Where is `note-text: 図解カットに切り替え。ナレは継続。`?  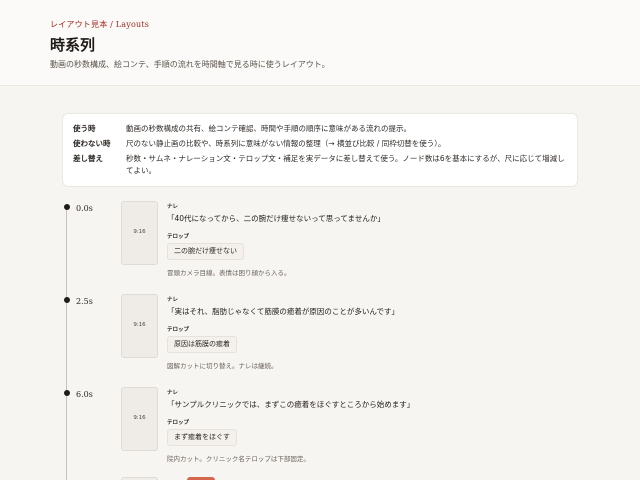
note-text: 図解カットに切り替え。ナレは継続。 is located at coordinates (222, 366).